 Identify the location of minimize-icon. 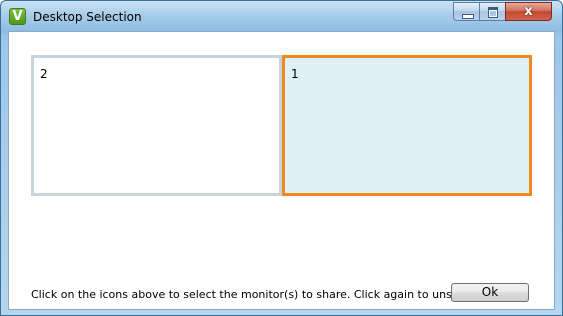
(468, 16).